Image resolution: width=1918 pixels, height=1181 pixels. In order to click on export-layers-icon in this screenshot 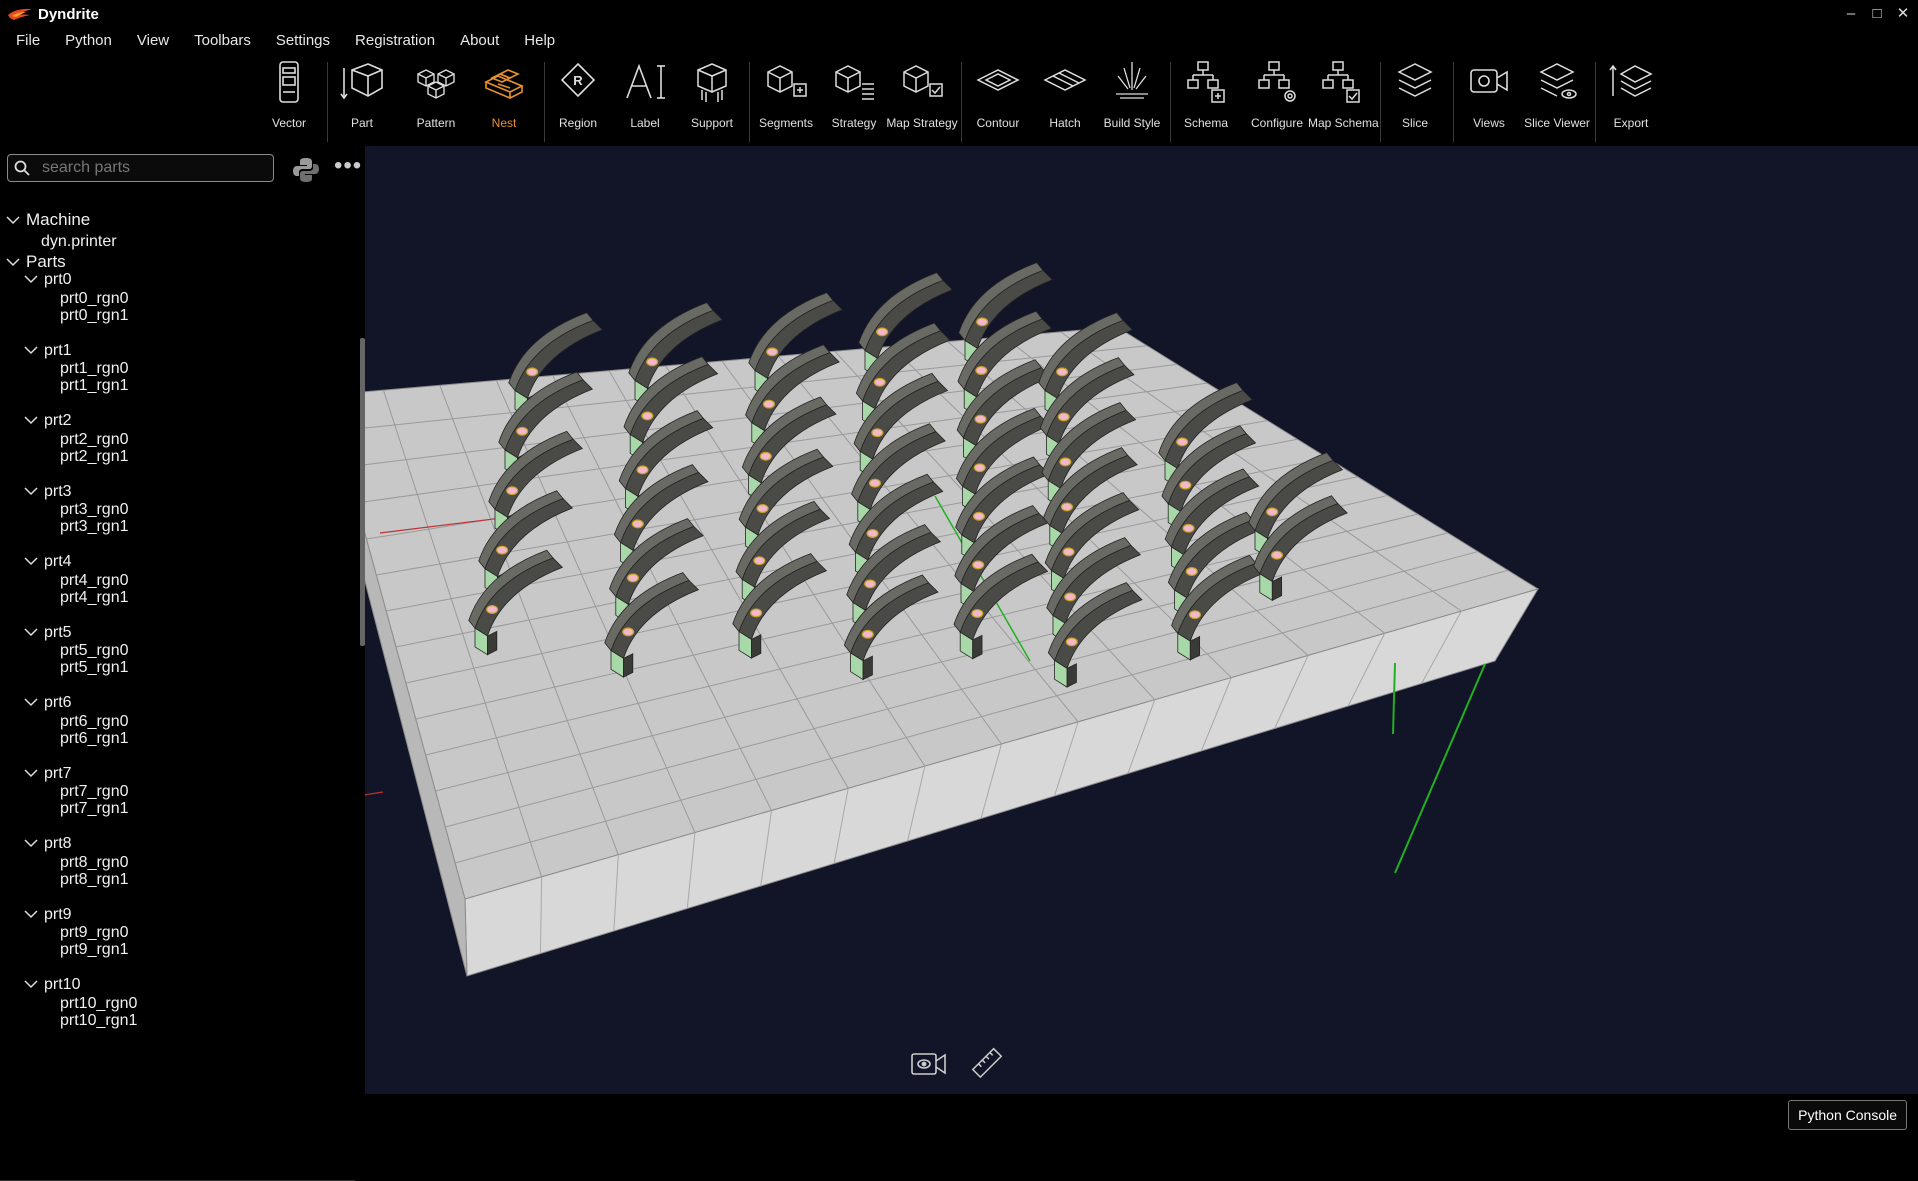, I will do `click(1631, 80)`.